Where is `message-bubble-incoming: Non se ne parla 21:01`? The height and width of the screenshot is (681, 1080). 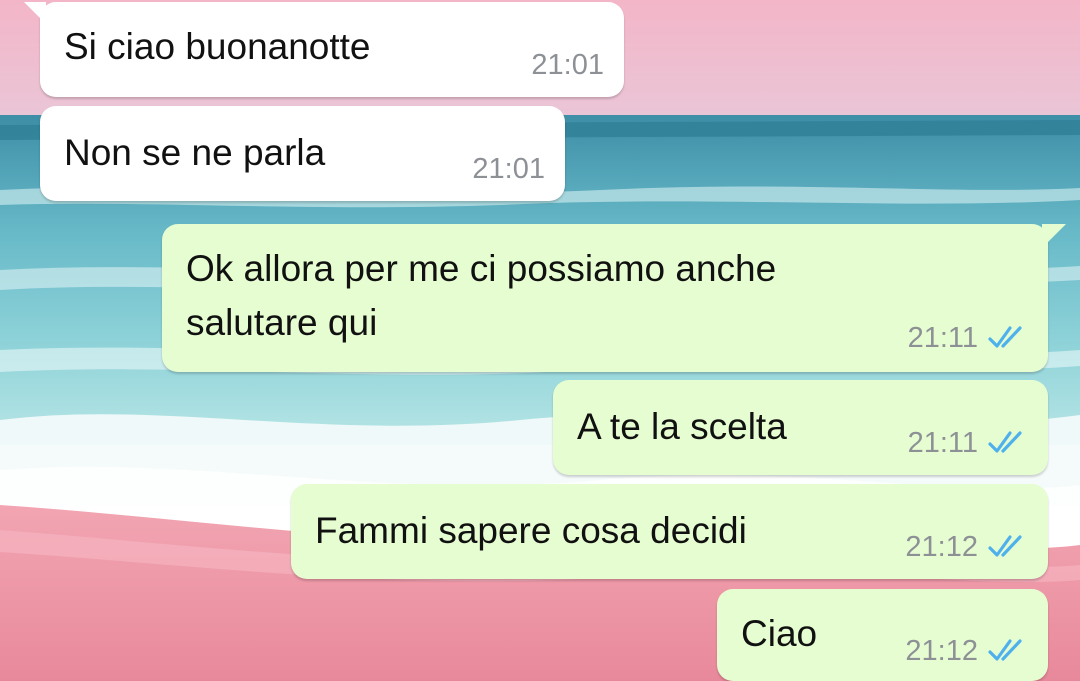 message-bubble-incoming: Non se ne parla 21:01 is located at coordinates (302, 153).